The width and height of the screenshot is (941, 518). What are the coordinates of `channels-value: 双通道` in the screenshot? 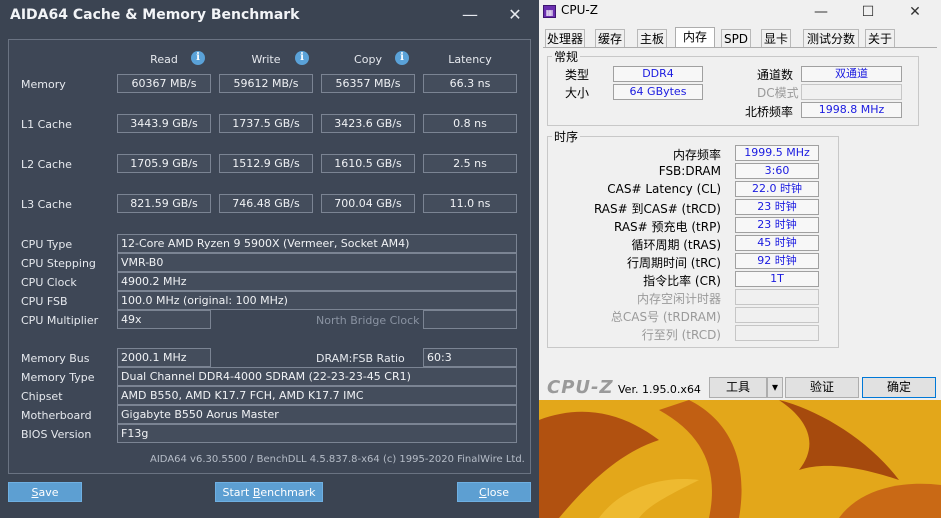 It's located at (851, 74).